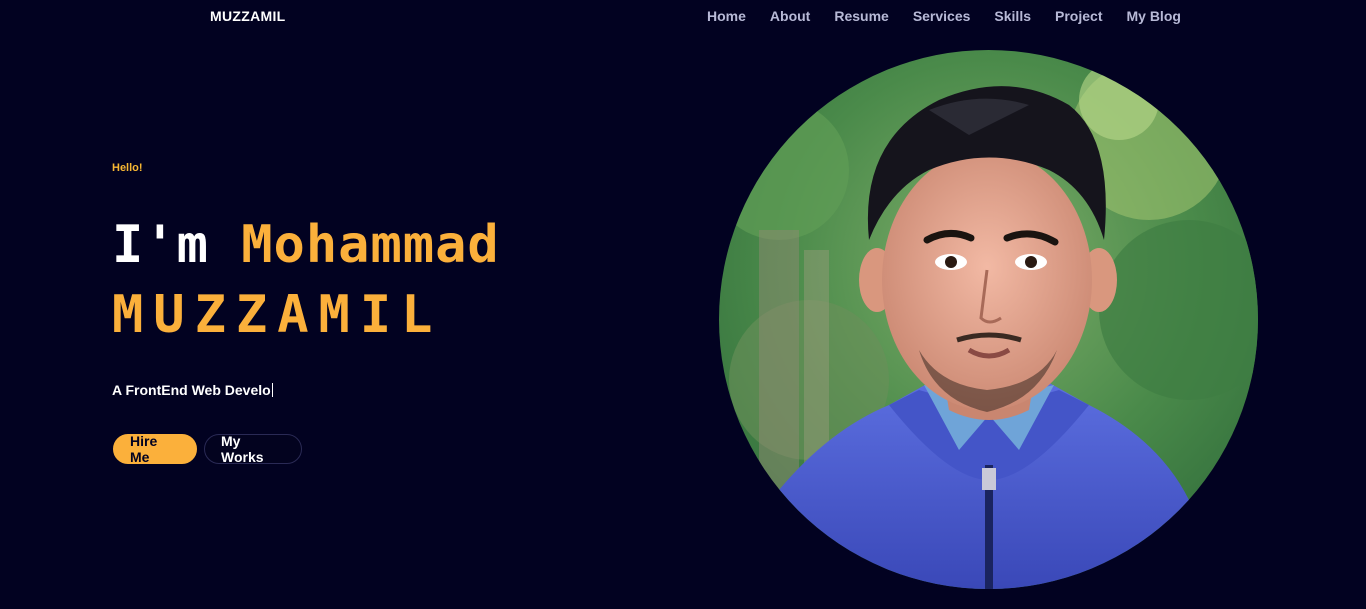 The height and width of the screenshot is (609, 1366). Describe the element at coordinates (253, 449) in the screenshot. I see `my-works-button: My Works` at that location.